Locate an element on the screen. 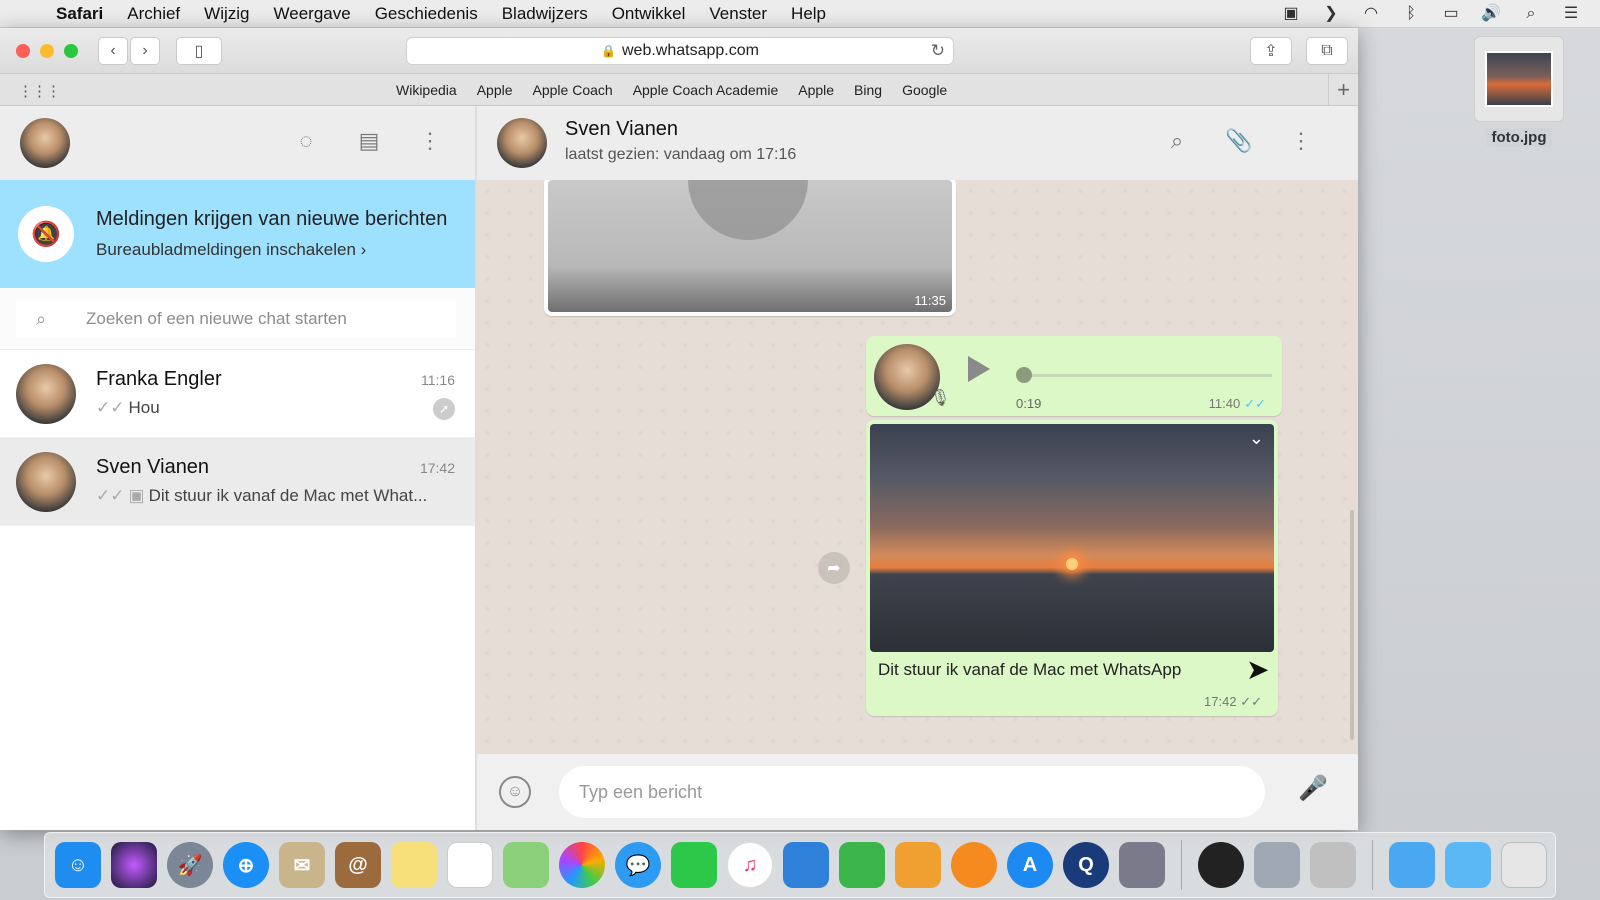  menu-ontwikkel: Ontwikkel is located at coordinates (649, 14).